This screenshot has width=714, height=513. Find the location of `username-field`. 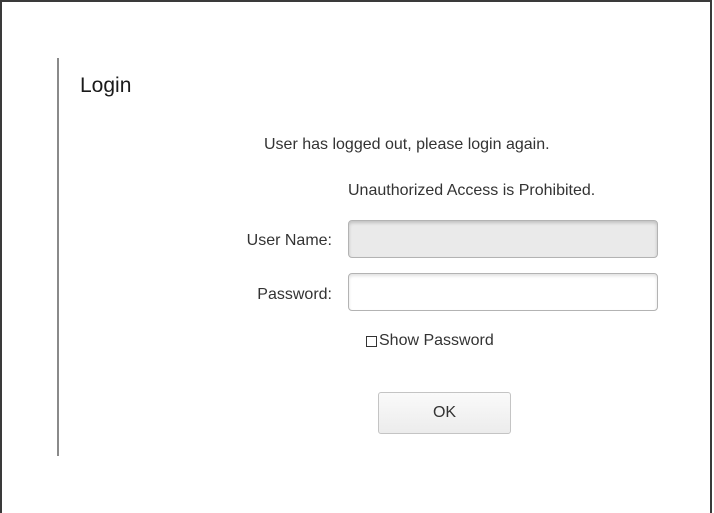

username-field is located at coordinates (503, 239).